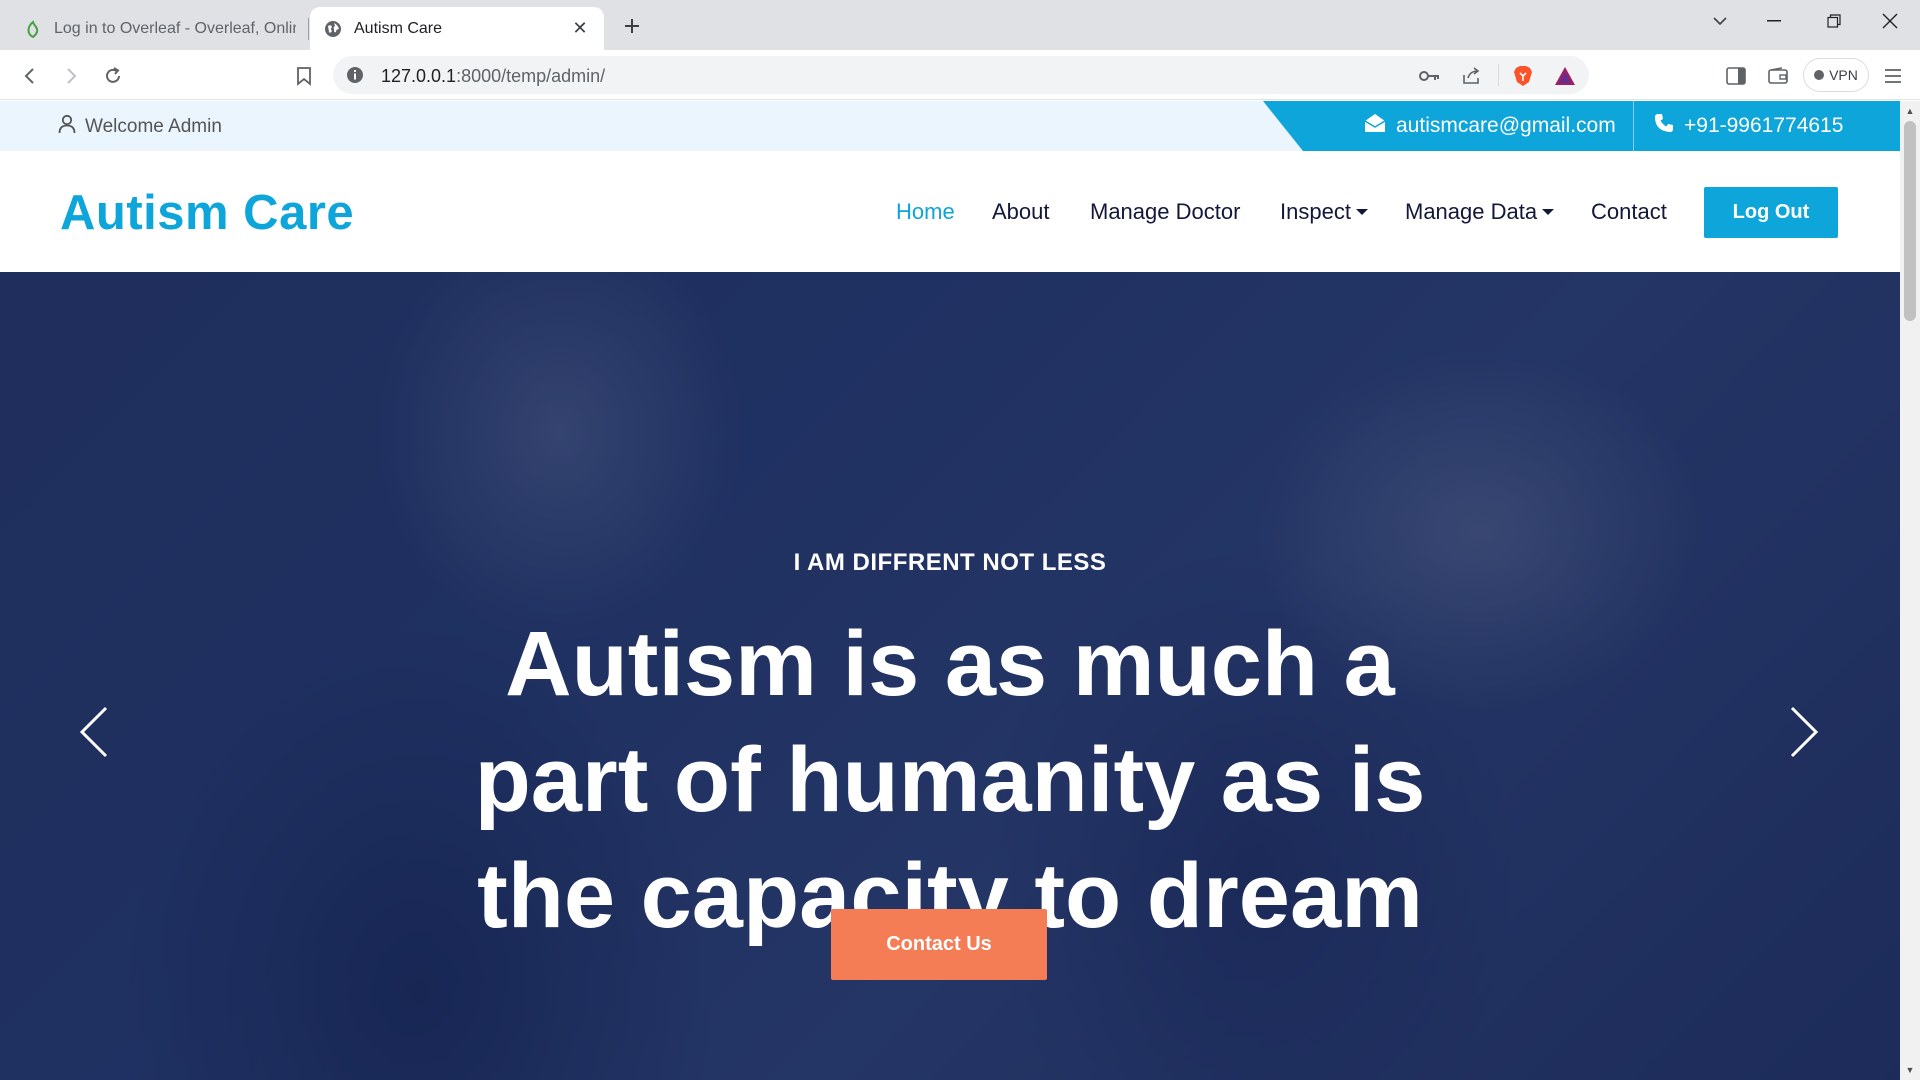  I want to click on welcome-text: Welcome Admin, so click(153, 126).